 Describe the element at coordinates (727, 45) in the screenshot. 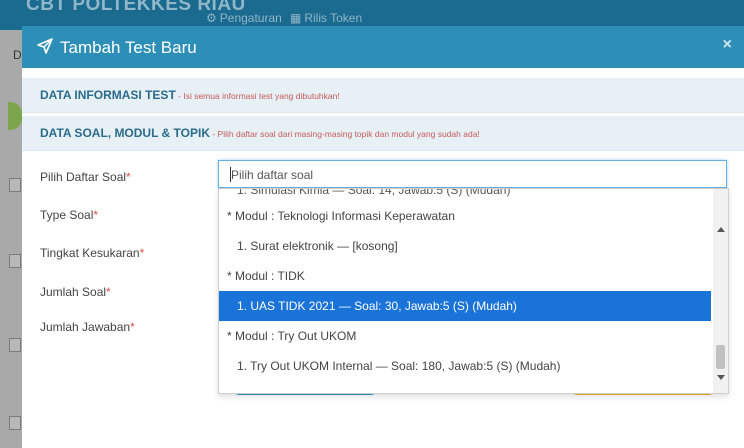

I see `close-icon: ×` at that location.